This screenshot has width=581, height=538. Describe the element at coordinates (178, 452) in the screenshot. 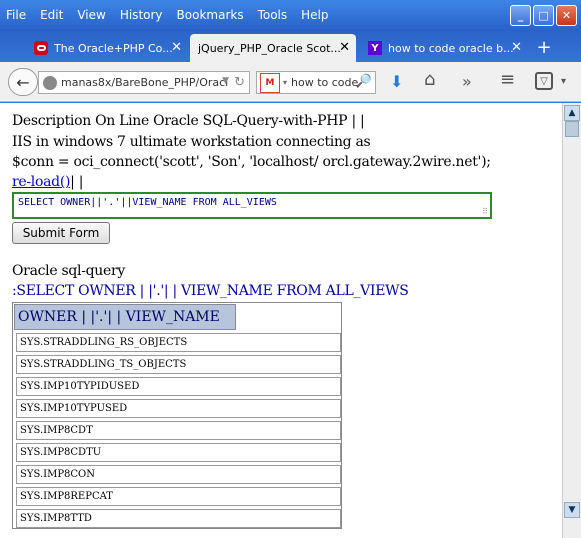

I see `table-row: SYS.IMP8CDTU` at that location.